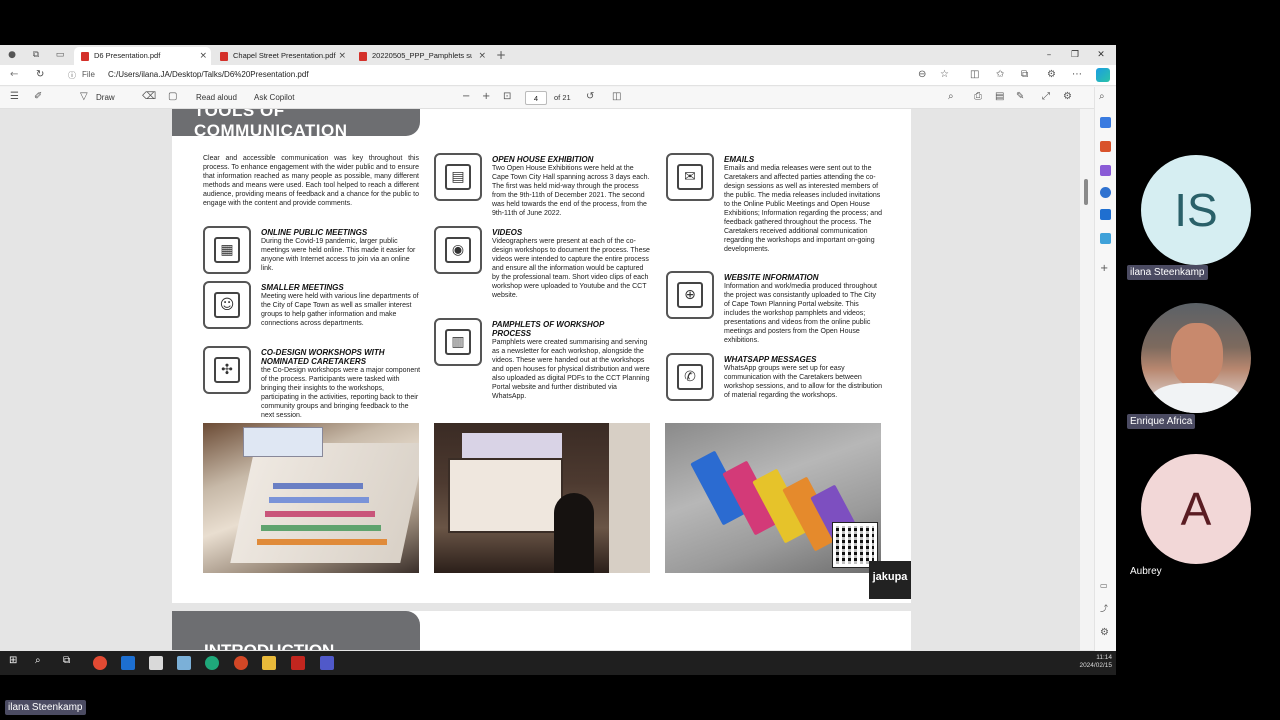  I want to click on participant-name: Aubrey, so click(1146, 571).